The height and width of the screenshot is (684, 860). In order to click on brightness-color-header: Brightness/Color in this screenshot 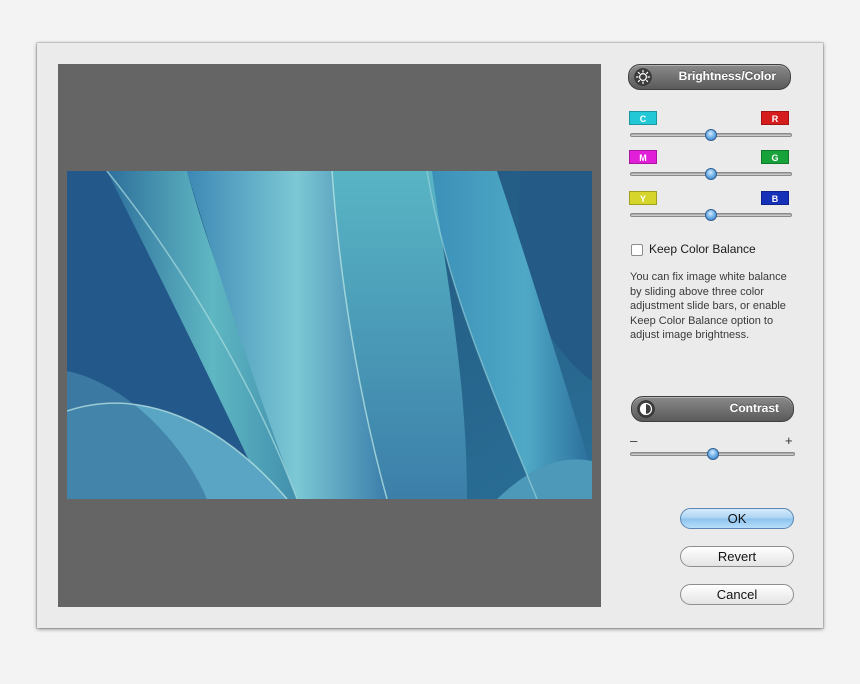, I will do `click(709, 77)`.